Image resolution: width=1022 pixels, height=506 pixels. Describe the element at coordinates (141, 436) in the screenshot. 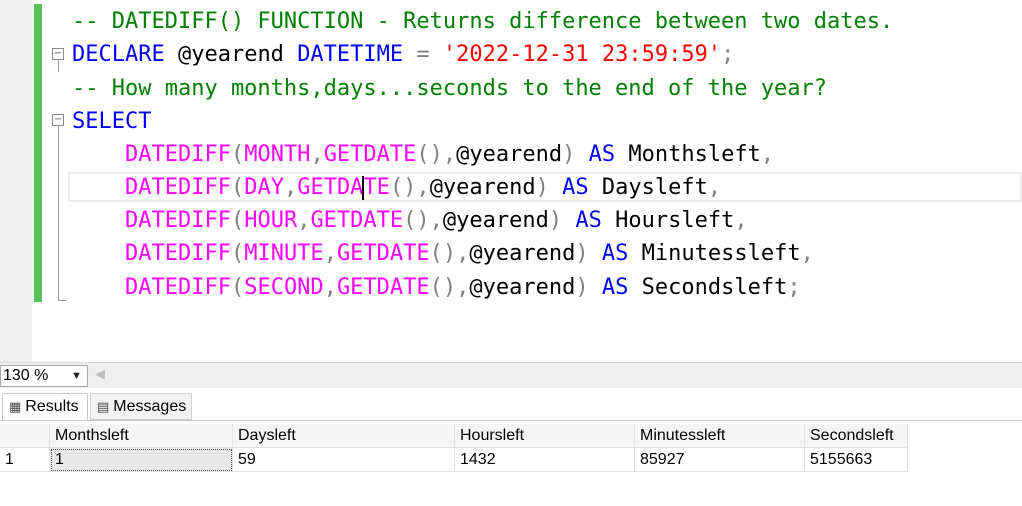

I see `column-header: Monthsleft` at that location.